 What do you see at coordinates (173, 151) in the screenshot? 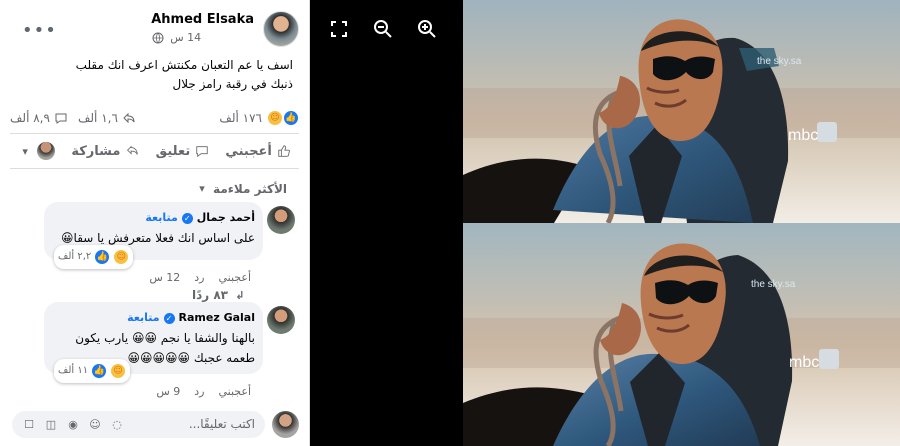
I see `comment-label: تعليق` at bounding box center [173, 151].